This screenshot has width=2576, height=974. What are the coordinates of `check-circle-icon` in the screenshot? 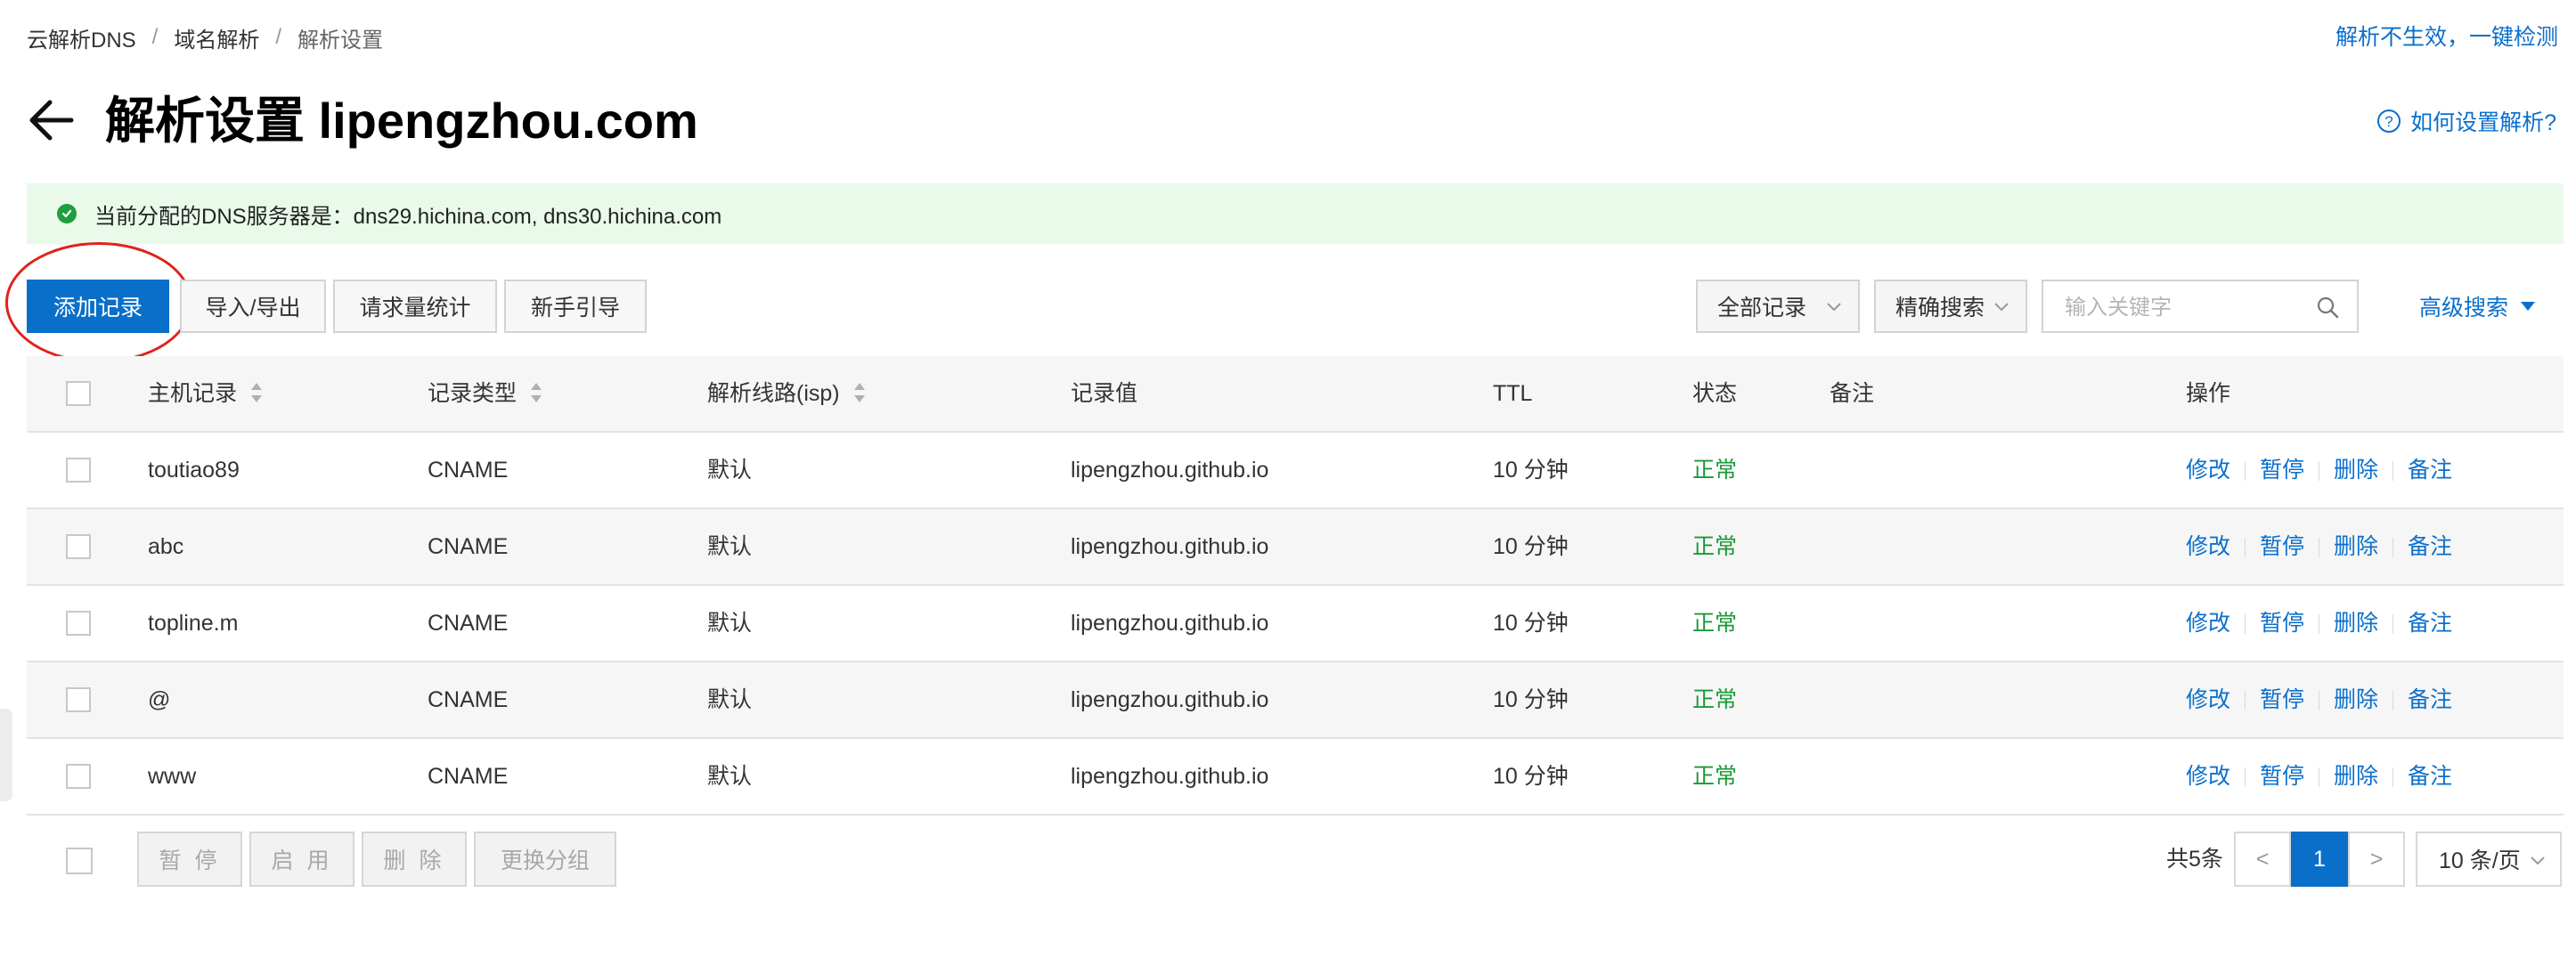 It's located at (67, 213).